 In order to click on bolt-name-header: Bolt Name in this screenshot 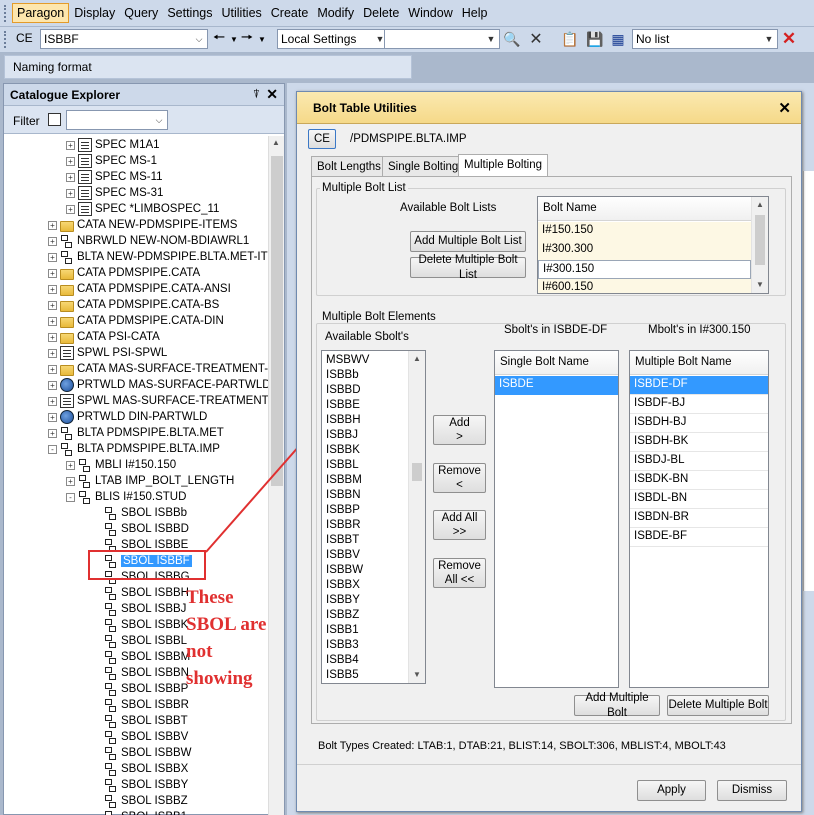, I will do `click(644, 209)`.